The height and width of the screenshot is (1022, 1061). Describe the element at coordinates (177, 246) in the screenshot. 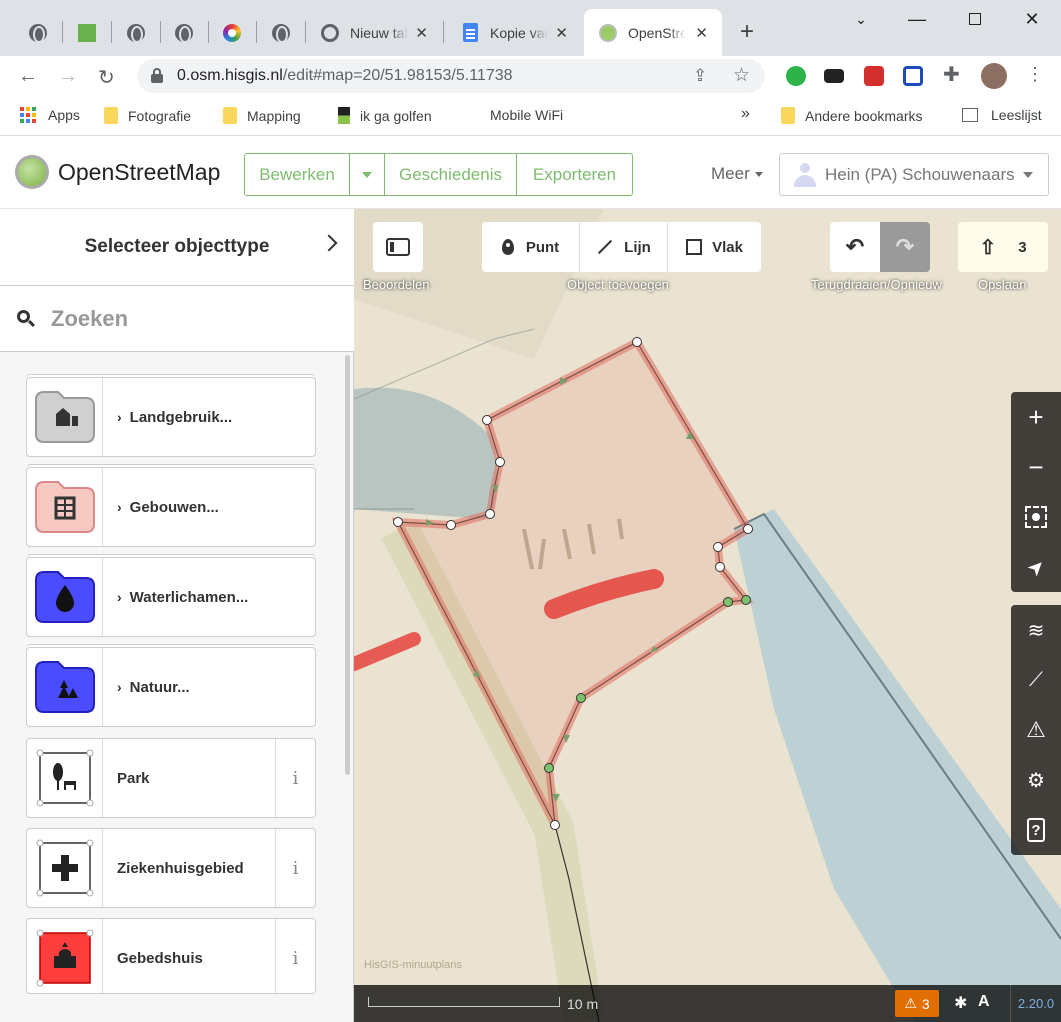

I see `sidebar-title: Selecteer objecttype` at that location.